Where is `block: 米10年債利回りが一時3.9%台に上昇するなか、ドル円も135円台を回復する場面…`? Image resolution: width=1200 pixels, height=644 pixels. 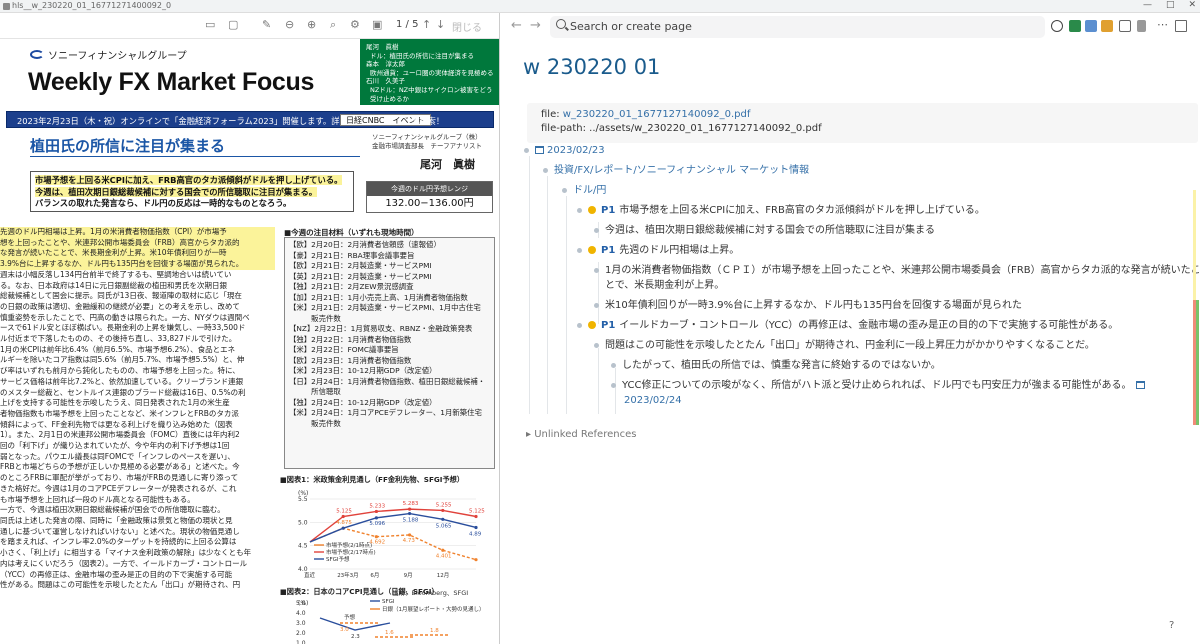 block: 米10年債利回りが一時3.9%台に上昇するなか、ドル円も135円台を回復する場面… is located at coordinates (808, 306).